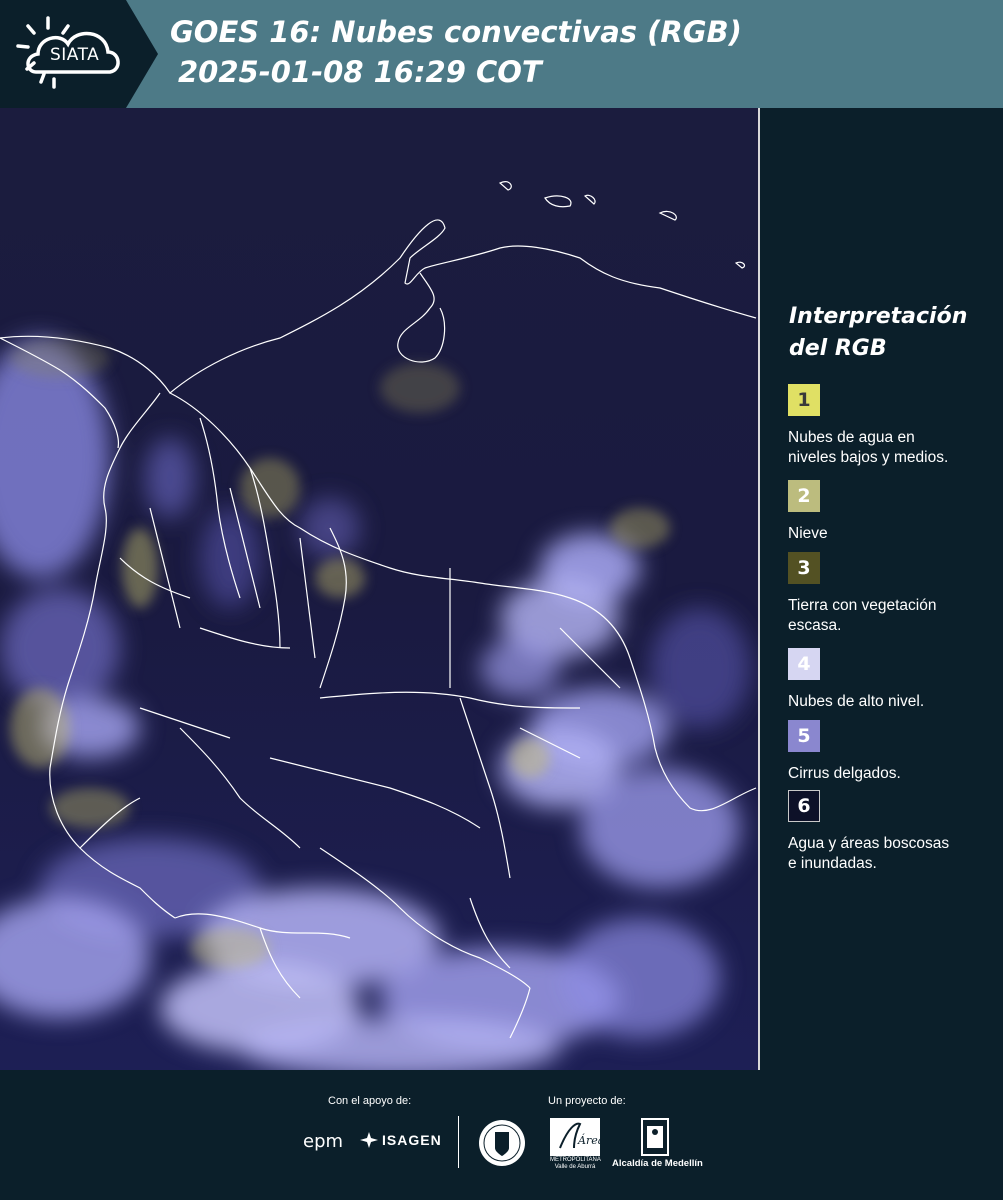 This screenshot has height=1200, width=1003. Describe the element at coordinates (804, 400) in the screenshot. I see `legend-swatch-1: 1` at that location.